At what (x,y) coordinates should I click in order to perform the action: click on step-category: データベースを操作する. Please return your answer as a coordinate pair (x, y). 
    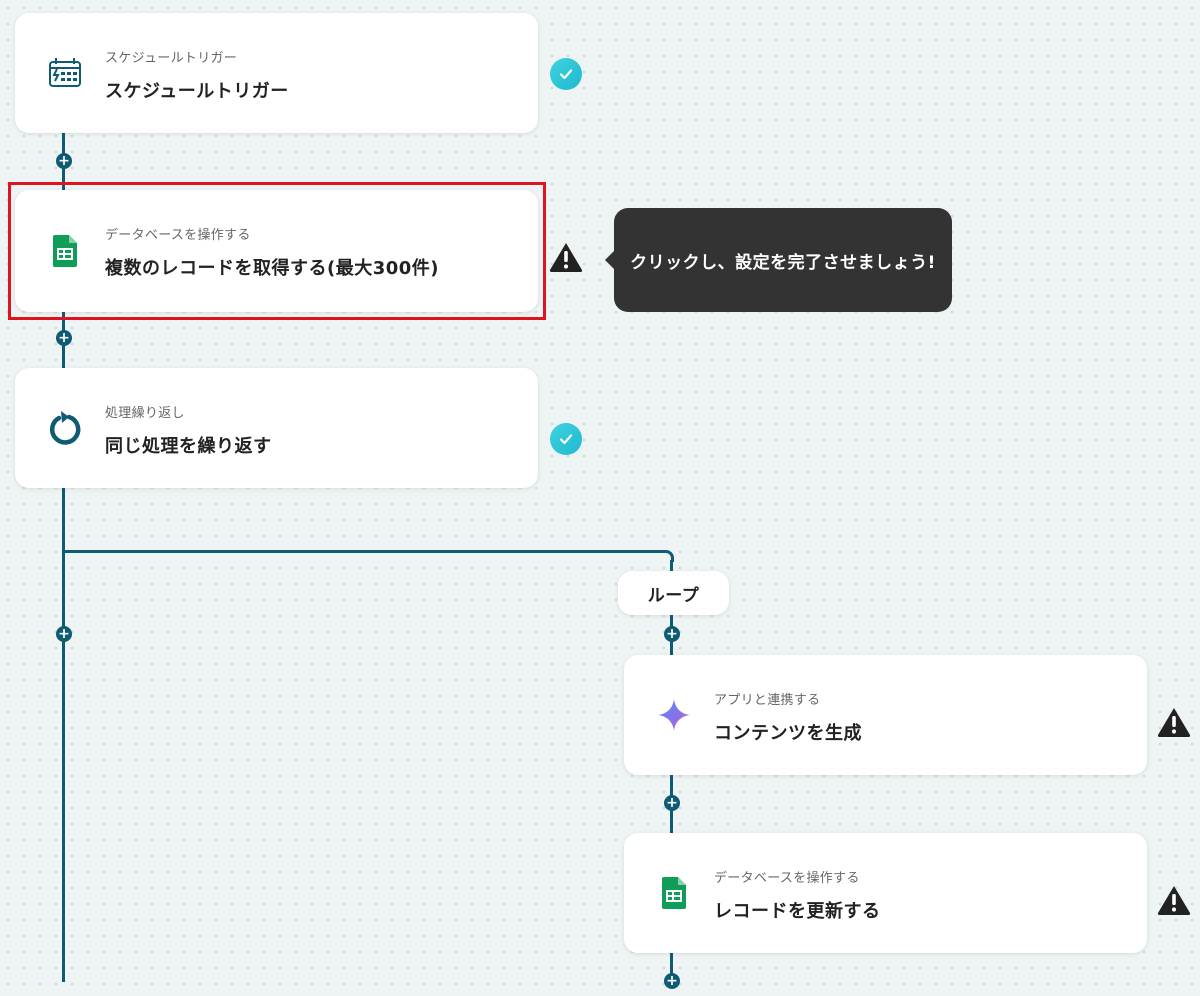
    Looking at the image, I should click on (787, 878).